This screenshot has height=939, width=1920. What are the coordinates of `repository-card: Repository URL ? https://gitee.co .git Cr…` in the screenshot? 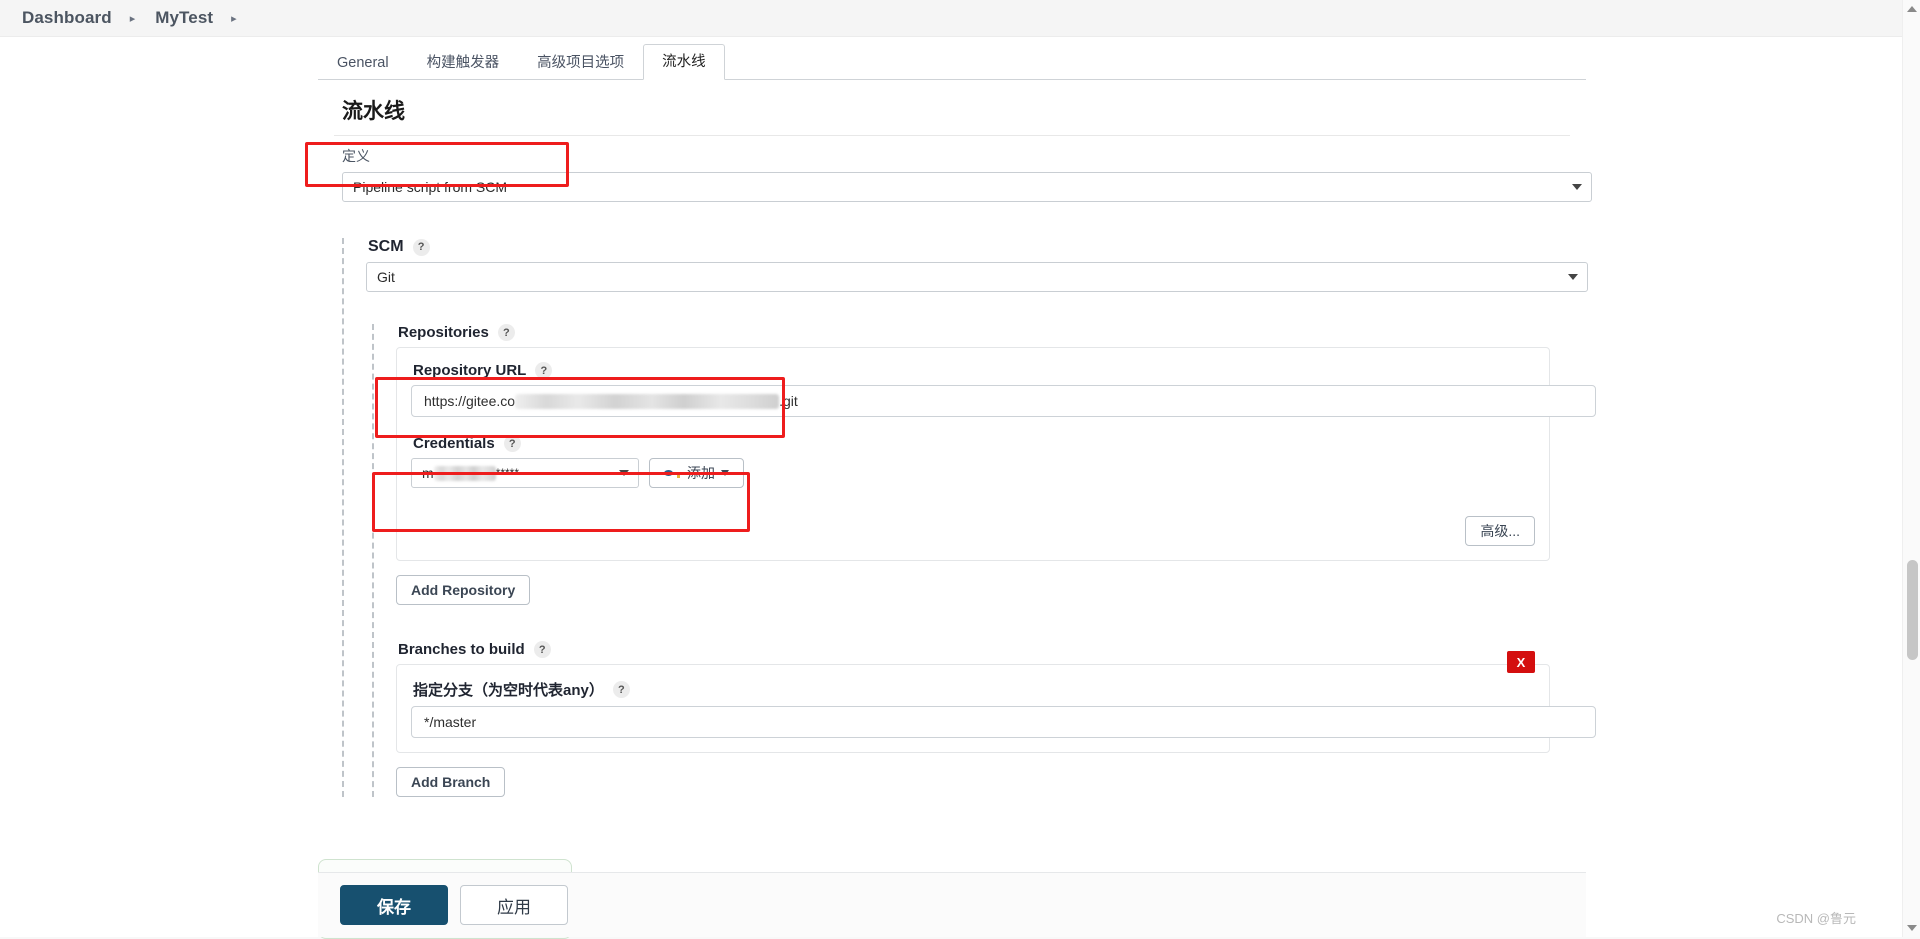 It's located at (996, 454).